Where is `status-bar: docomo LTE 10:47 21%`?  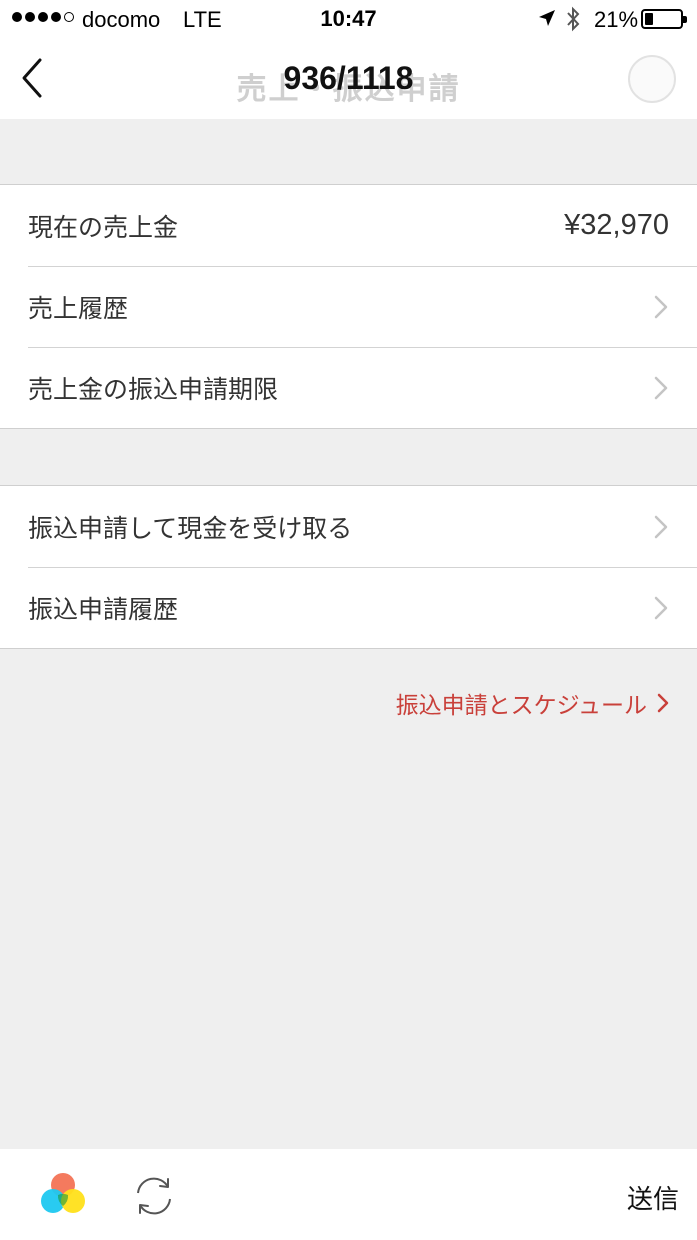 status-bar: docomo LTE 10:47 21% is located at coordinates (348, 19).